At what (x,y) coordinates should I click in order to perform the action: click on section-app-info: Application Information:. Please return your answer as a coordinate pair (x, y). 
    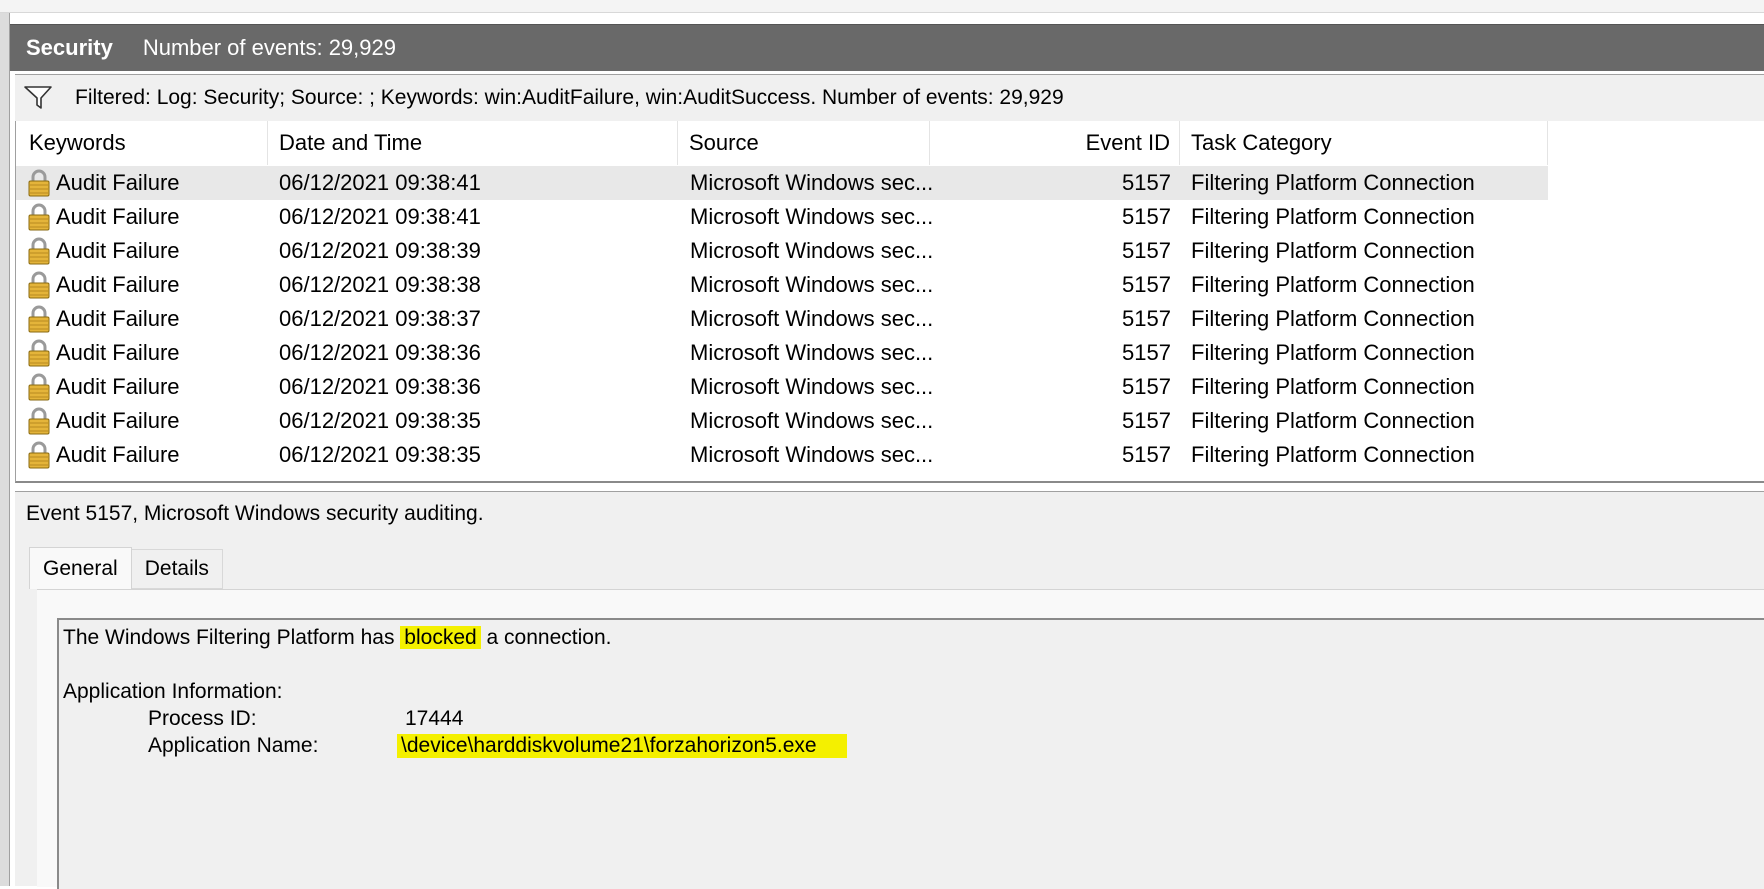
    Looking at the image, I should click on (173, 691).